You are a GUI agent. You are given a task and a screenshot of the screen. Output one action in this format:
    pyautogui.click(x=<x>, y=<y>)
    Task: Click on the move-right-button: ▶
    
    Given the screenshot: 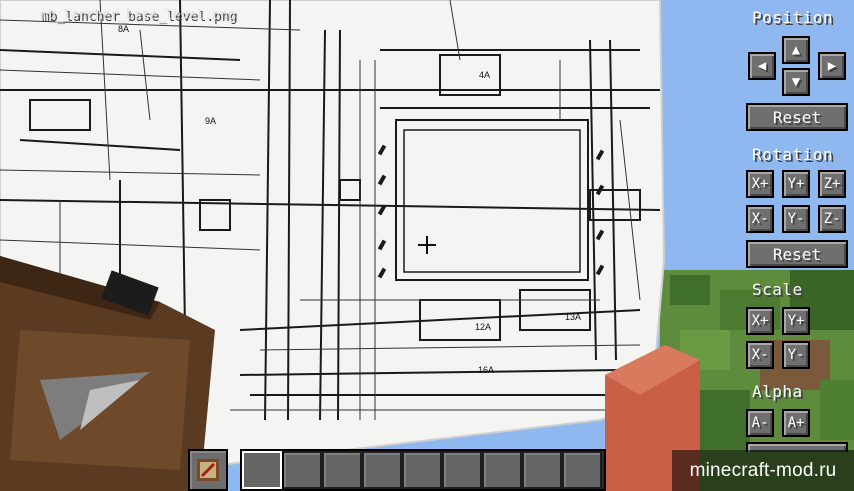 What is the action you would take?
    pyautogui.click(x=832, y=66)
    